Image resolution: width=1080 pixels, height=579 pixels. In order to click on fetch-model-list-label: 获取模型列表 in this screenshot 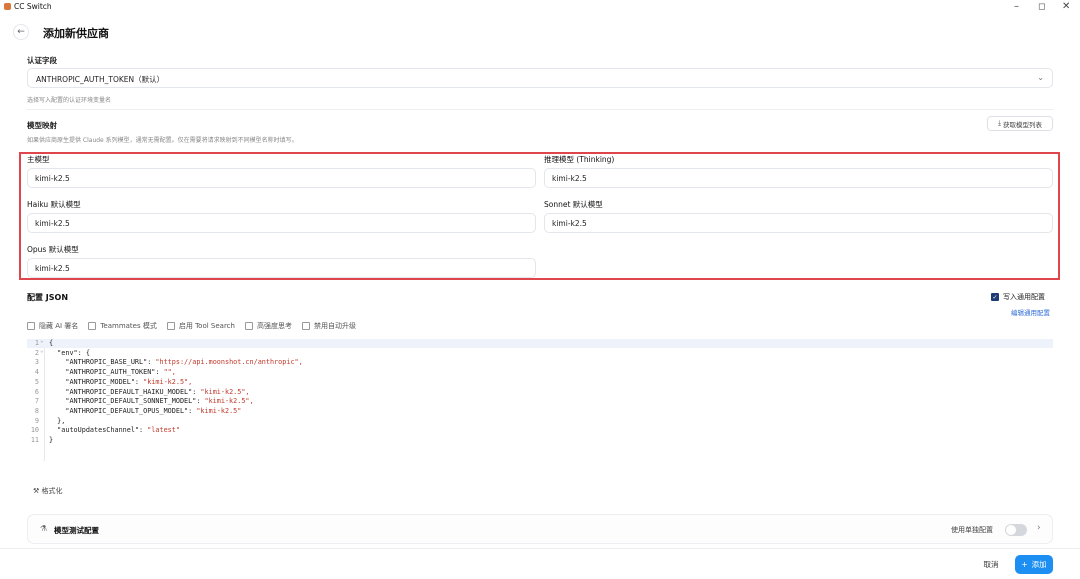, I will do `click(1022, 124)`.